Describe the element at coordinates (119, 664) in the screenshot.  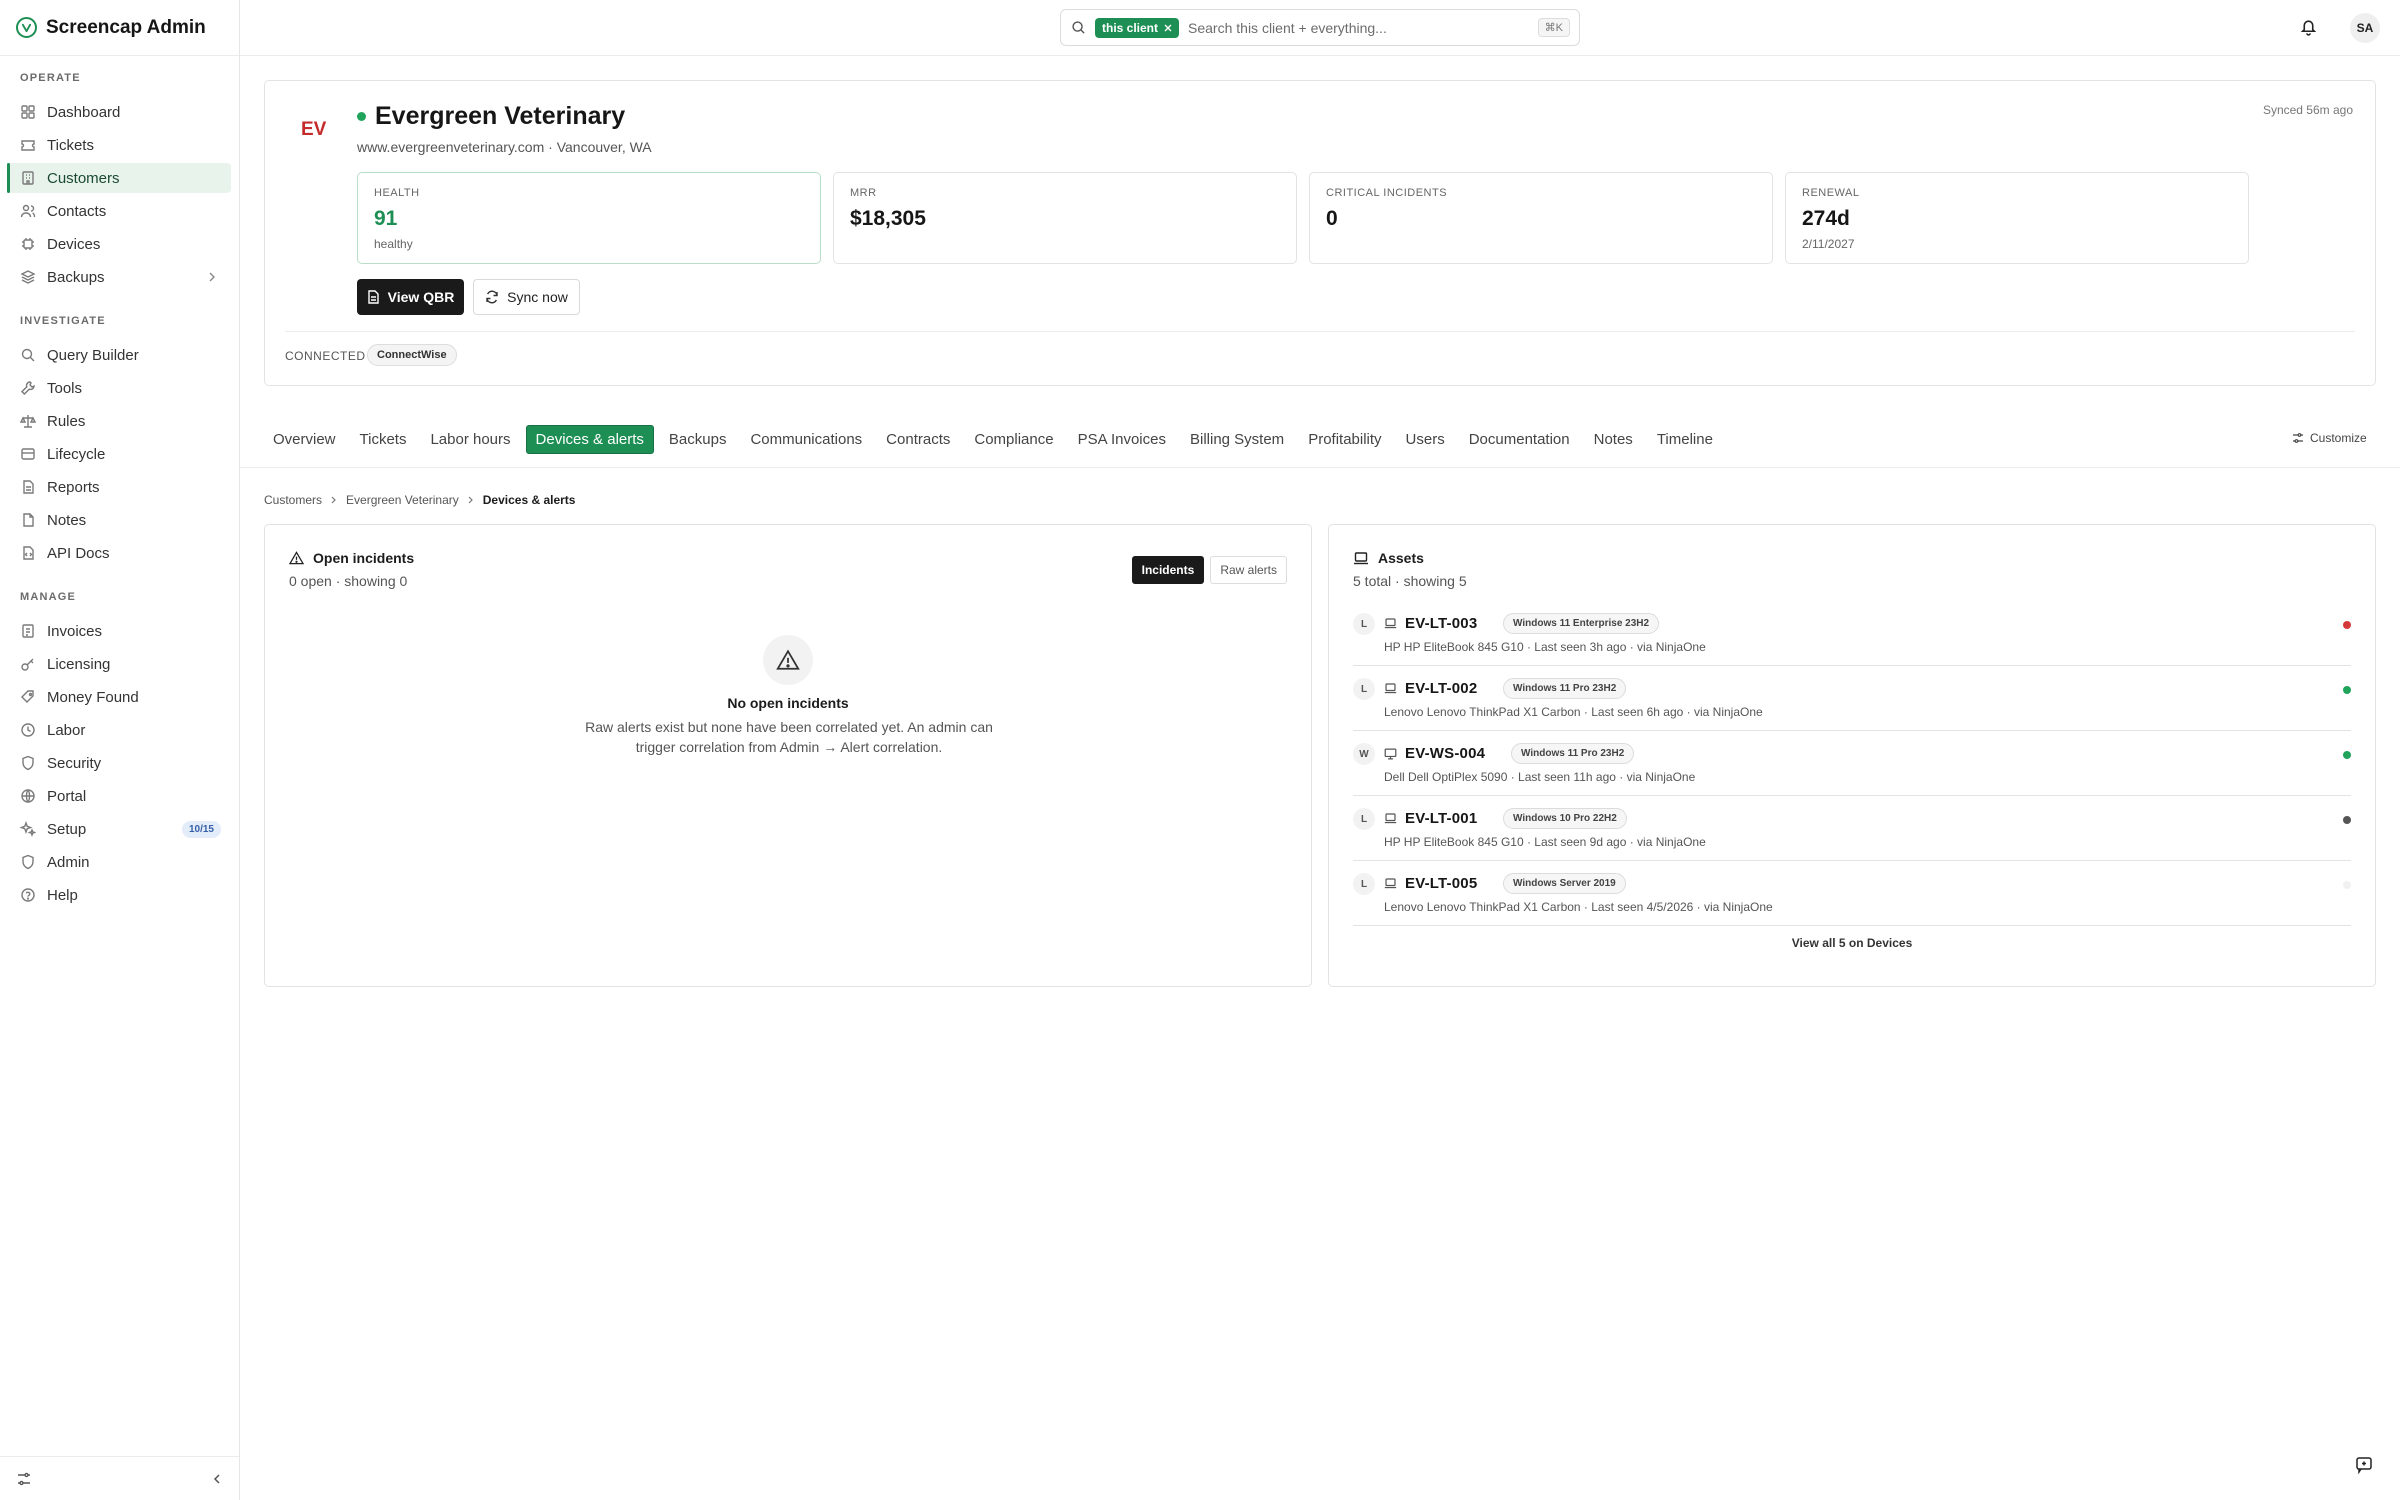
I see `sidebar-item-licensing: Licensing` at that location.